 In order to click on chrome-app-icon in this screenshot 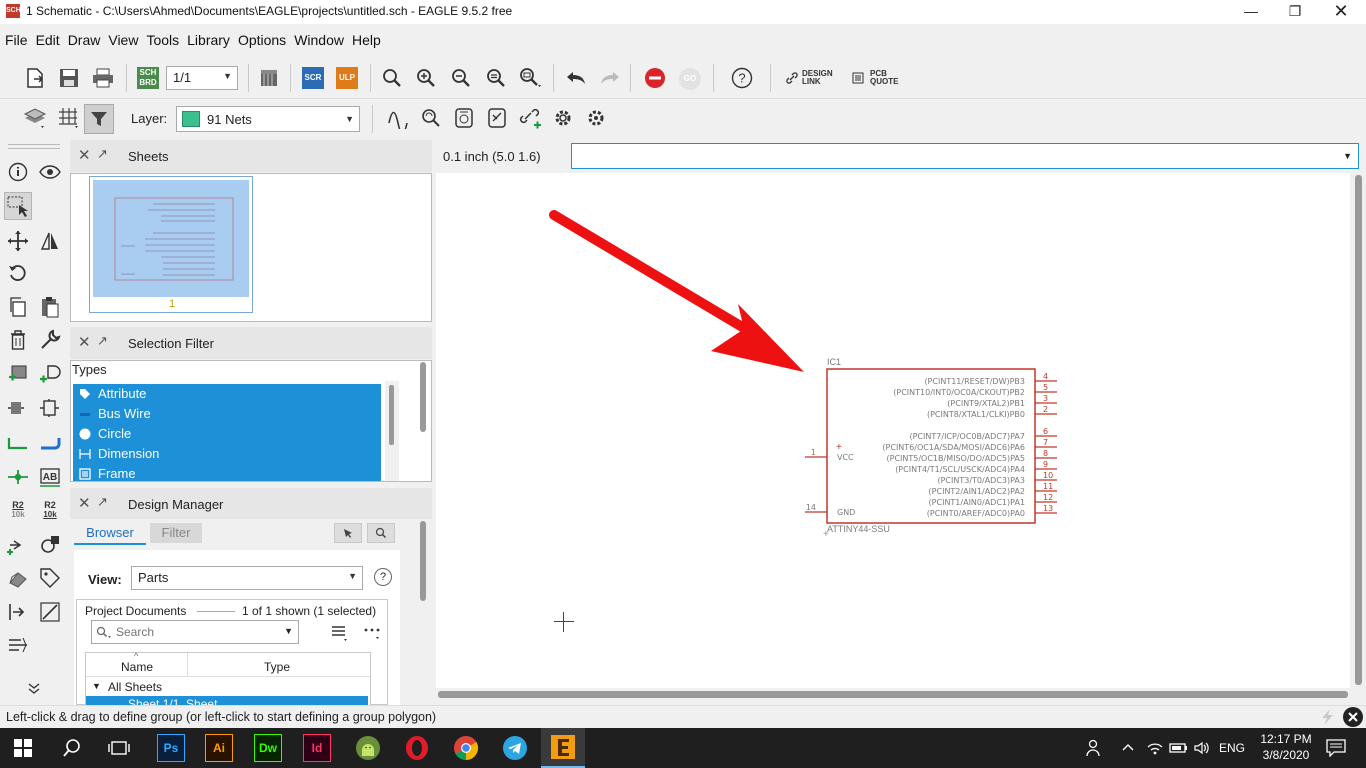, I will do `click(466, 749)`.